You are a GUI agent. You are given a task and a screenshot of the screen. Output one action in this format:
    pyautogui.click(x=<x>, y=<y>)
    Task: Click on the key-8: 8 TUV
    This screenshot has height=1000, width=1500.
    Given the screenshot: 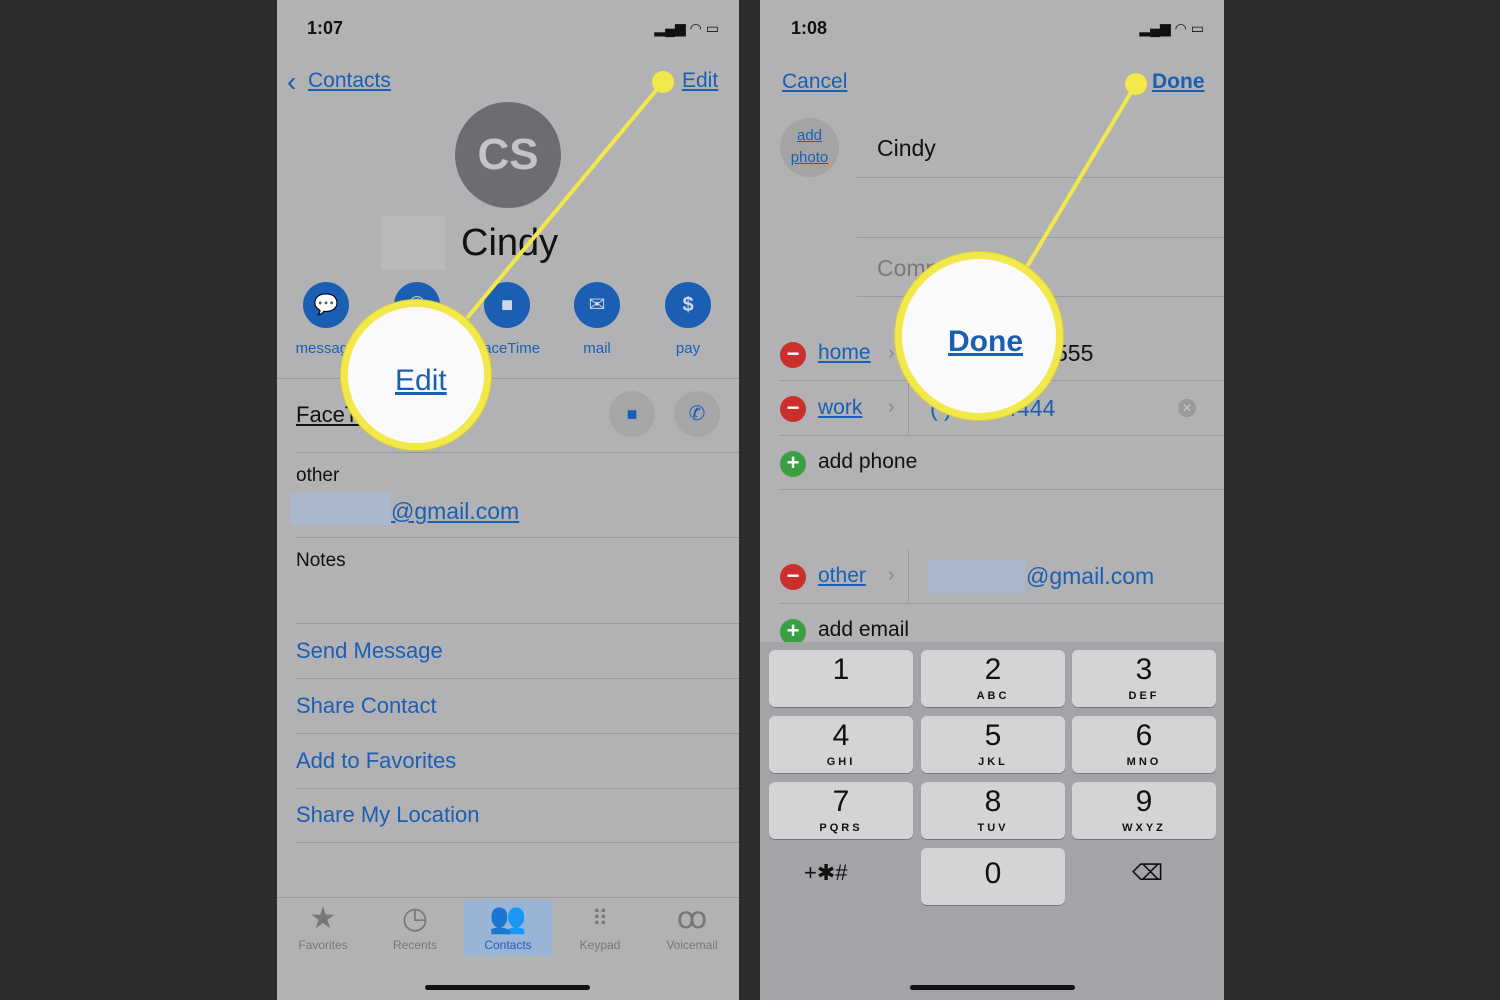 What is the action you would take?
    pyautogui.click(x=993, y=810)
    